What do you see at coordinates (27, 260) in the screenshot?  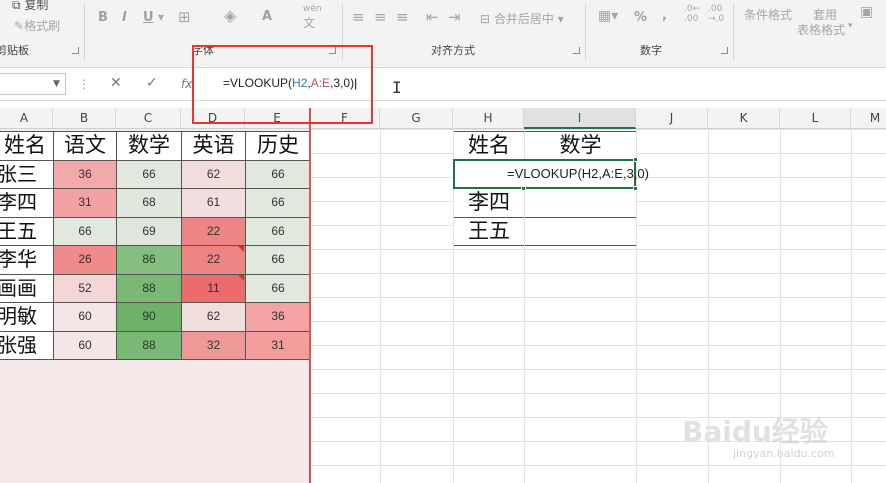 I see `student-name-cell: 李华` at bounding box center [27, 260].